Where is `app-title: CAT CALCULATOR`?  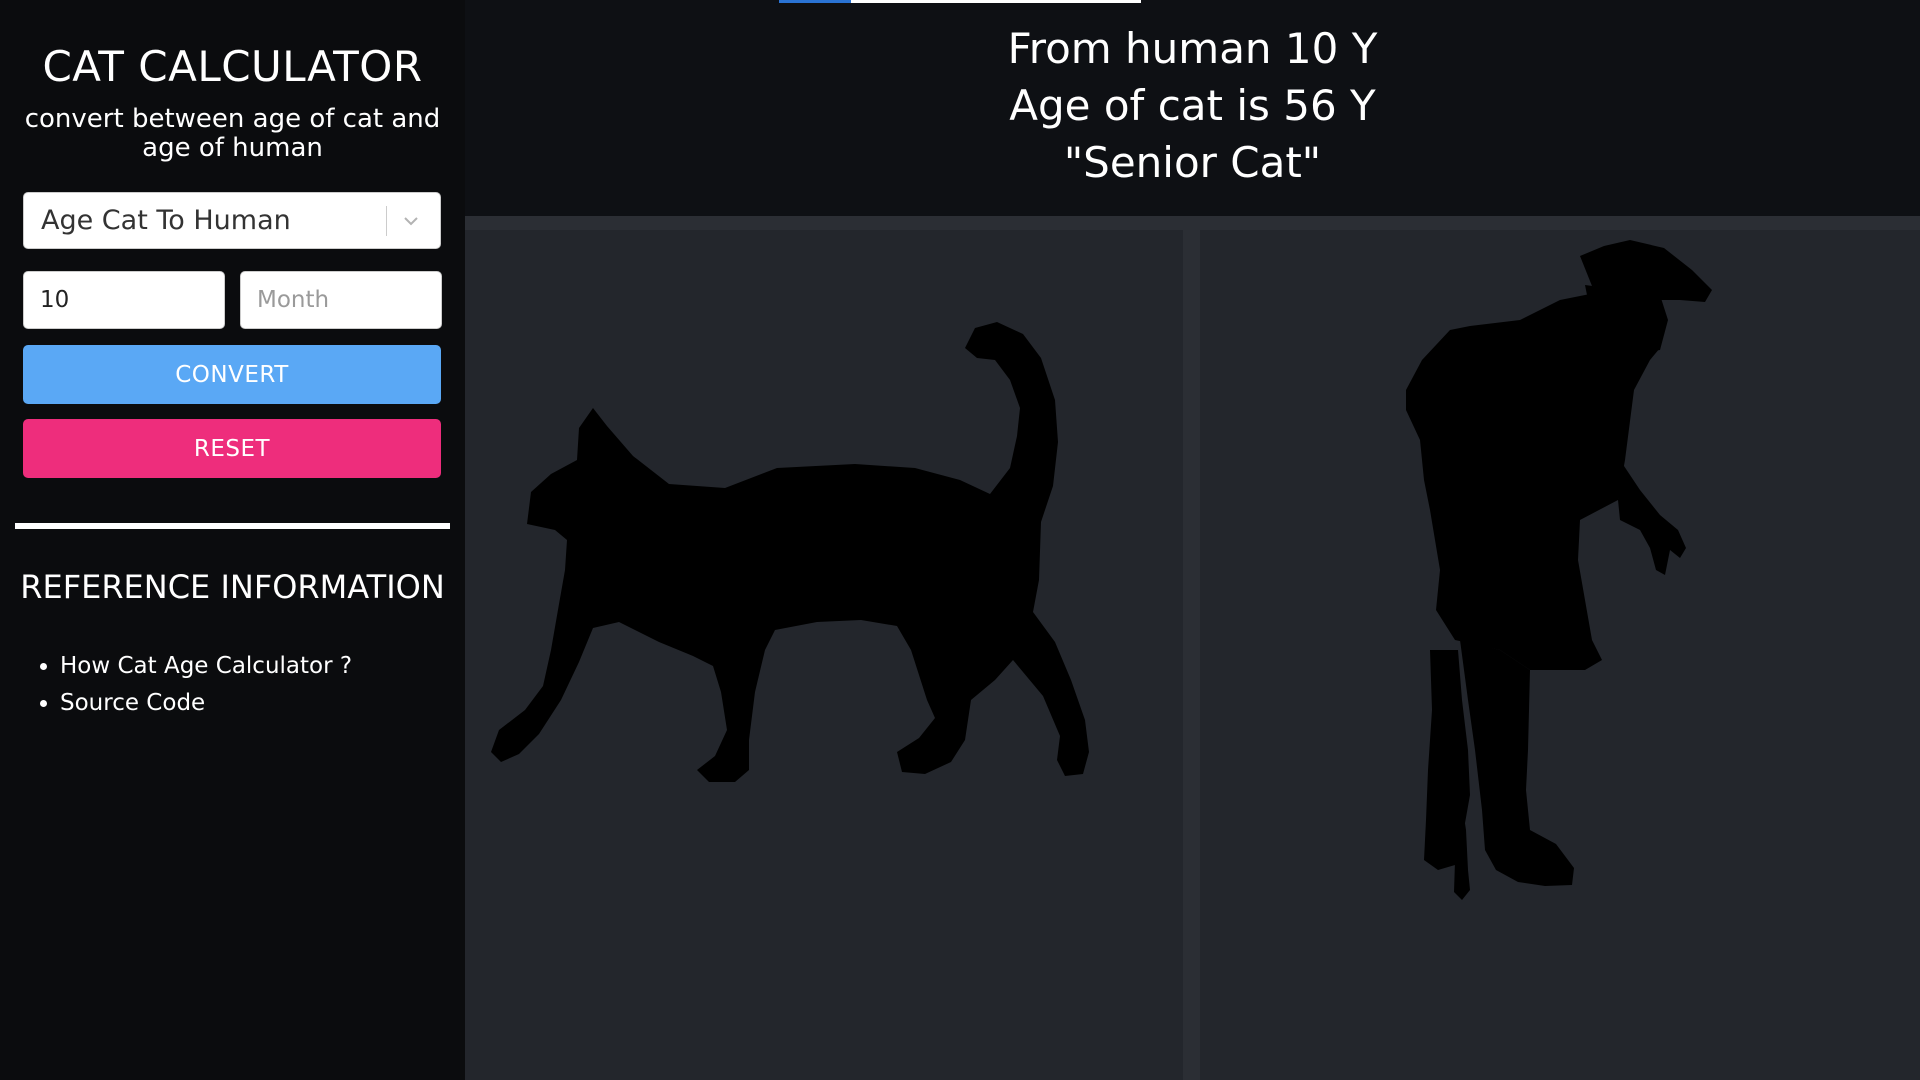 app-title: CAT CALCULATOR is located at coordinates (232, 66).